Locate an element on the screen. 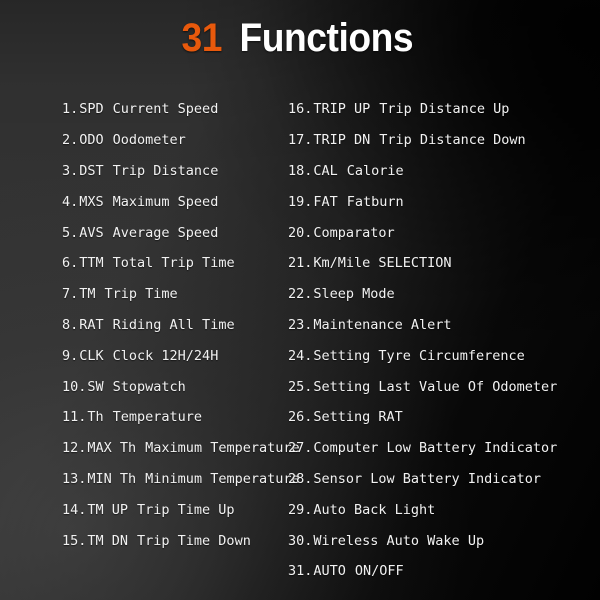  function-description: Calorie is located at coordinates (375, 170).